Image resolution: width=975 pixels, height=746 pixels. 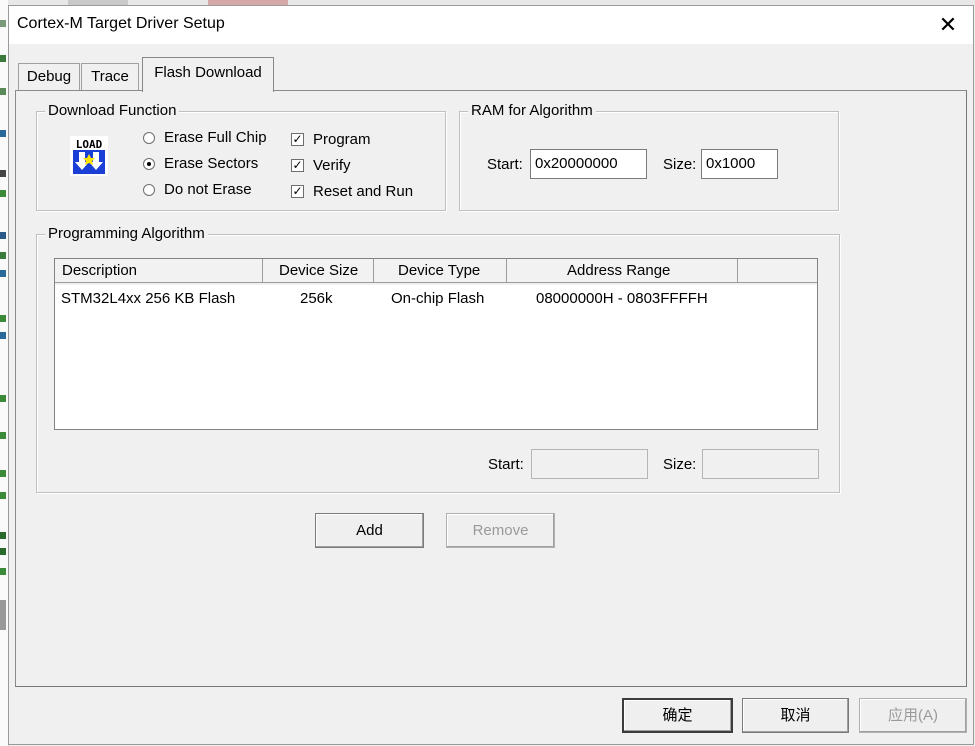 What do you see at coordinates (89, 144) in the screenshot?
I see `load-icon-text: LOAD` at bounding box center [89, 144].